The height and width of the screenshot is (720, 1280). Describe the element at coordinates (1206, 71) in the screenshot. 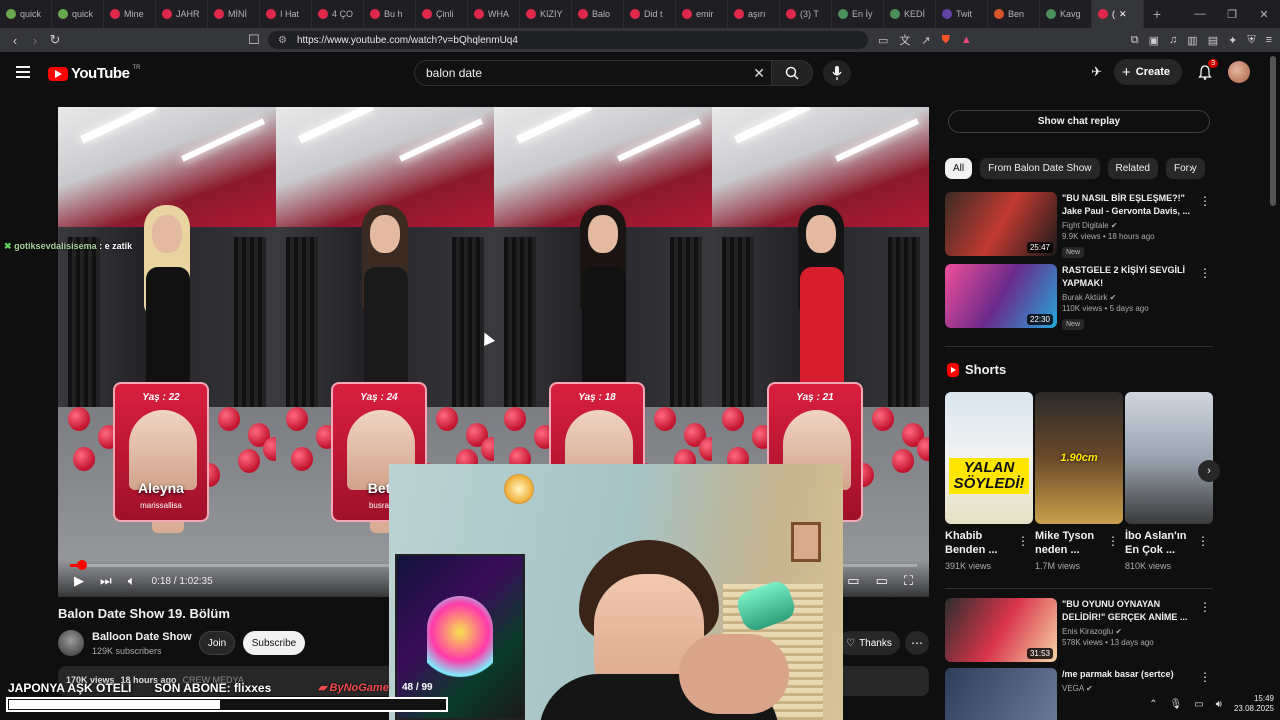

I see `notifications-button: 3` at that location.